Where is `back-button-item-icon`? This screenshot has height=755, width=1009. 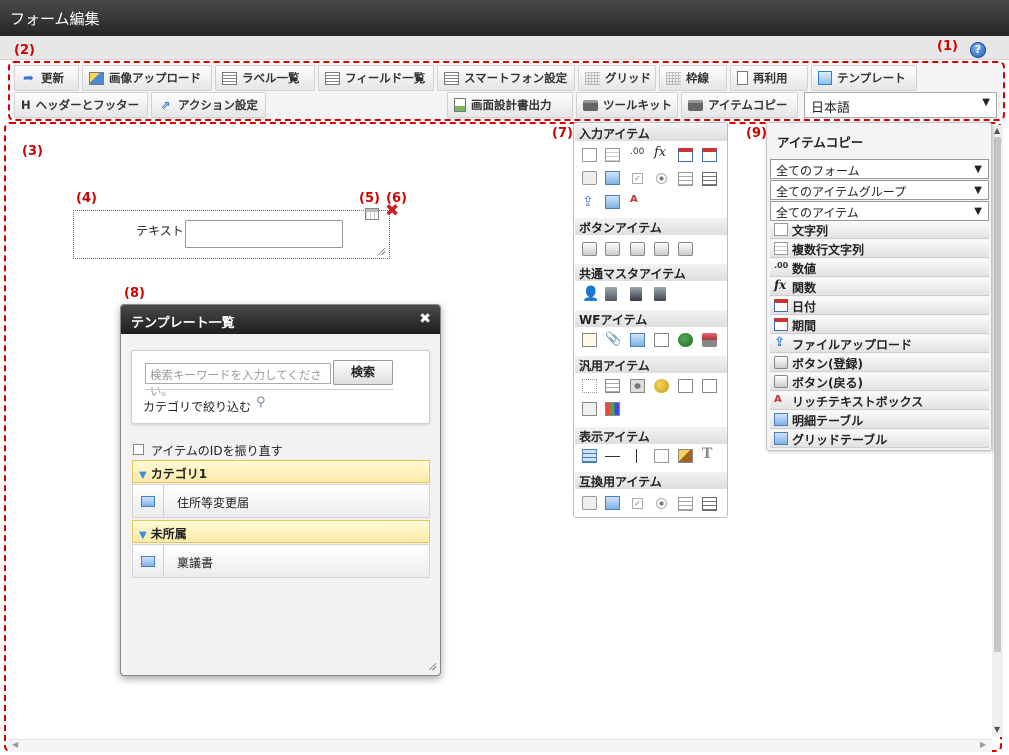
back-button-item-icon is located at coordinates (637, 249).